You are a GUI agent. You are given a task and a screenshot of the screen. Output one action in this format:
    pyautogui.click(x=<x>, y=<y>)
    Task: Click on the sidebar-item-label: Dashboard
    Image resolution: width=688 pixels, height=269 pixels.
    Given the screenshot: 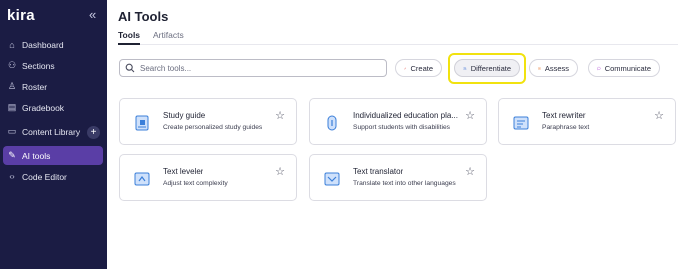 What is the action you would take?
    pyautogui.click(x=43, y=44)
    